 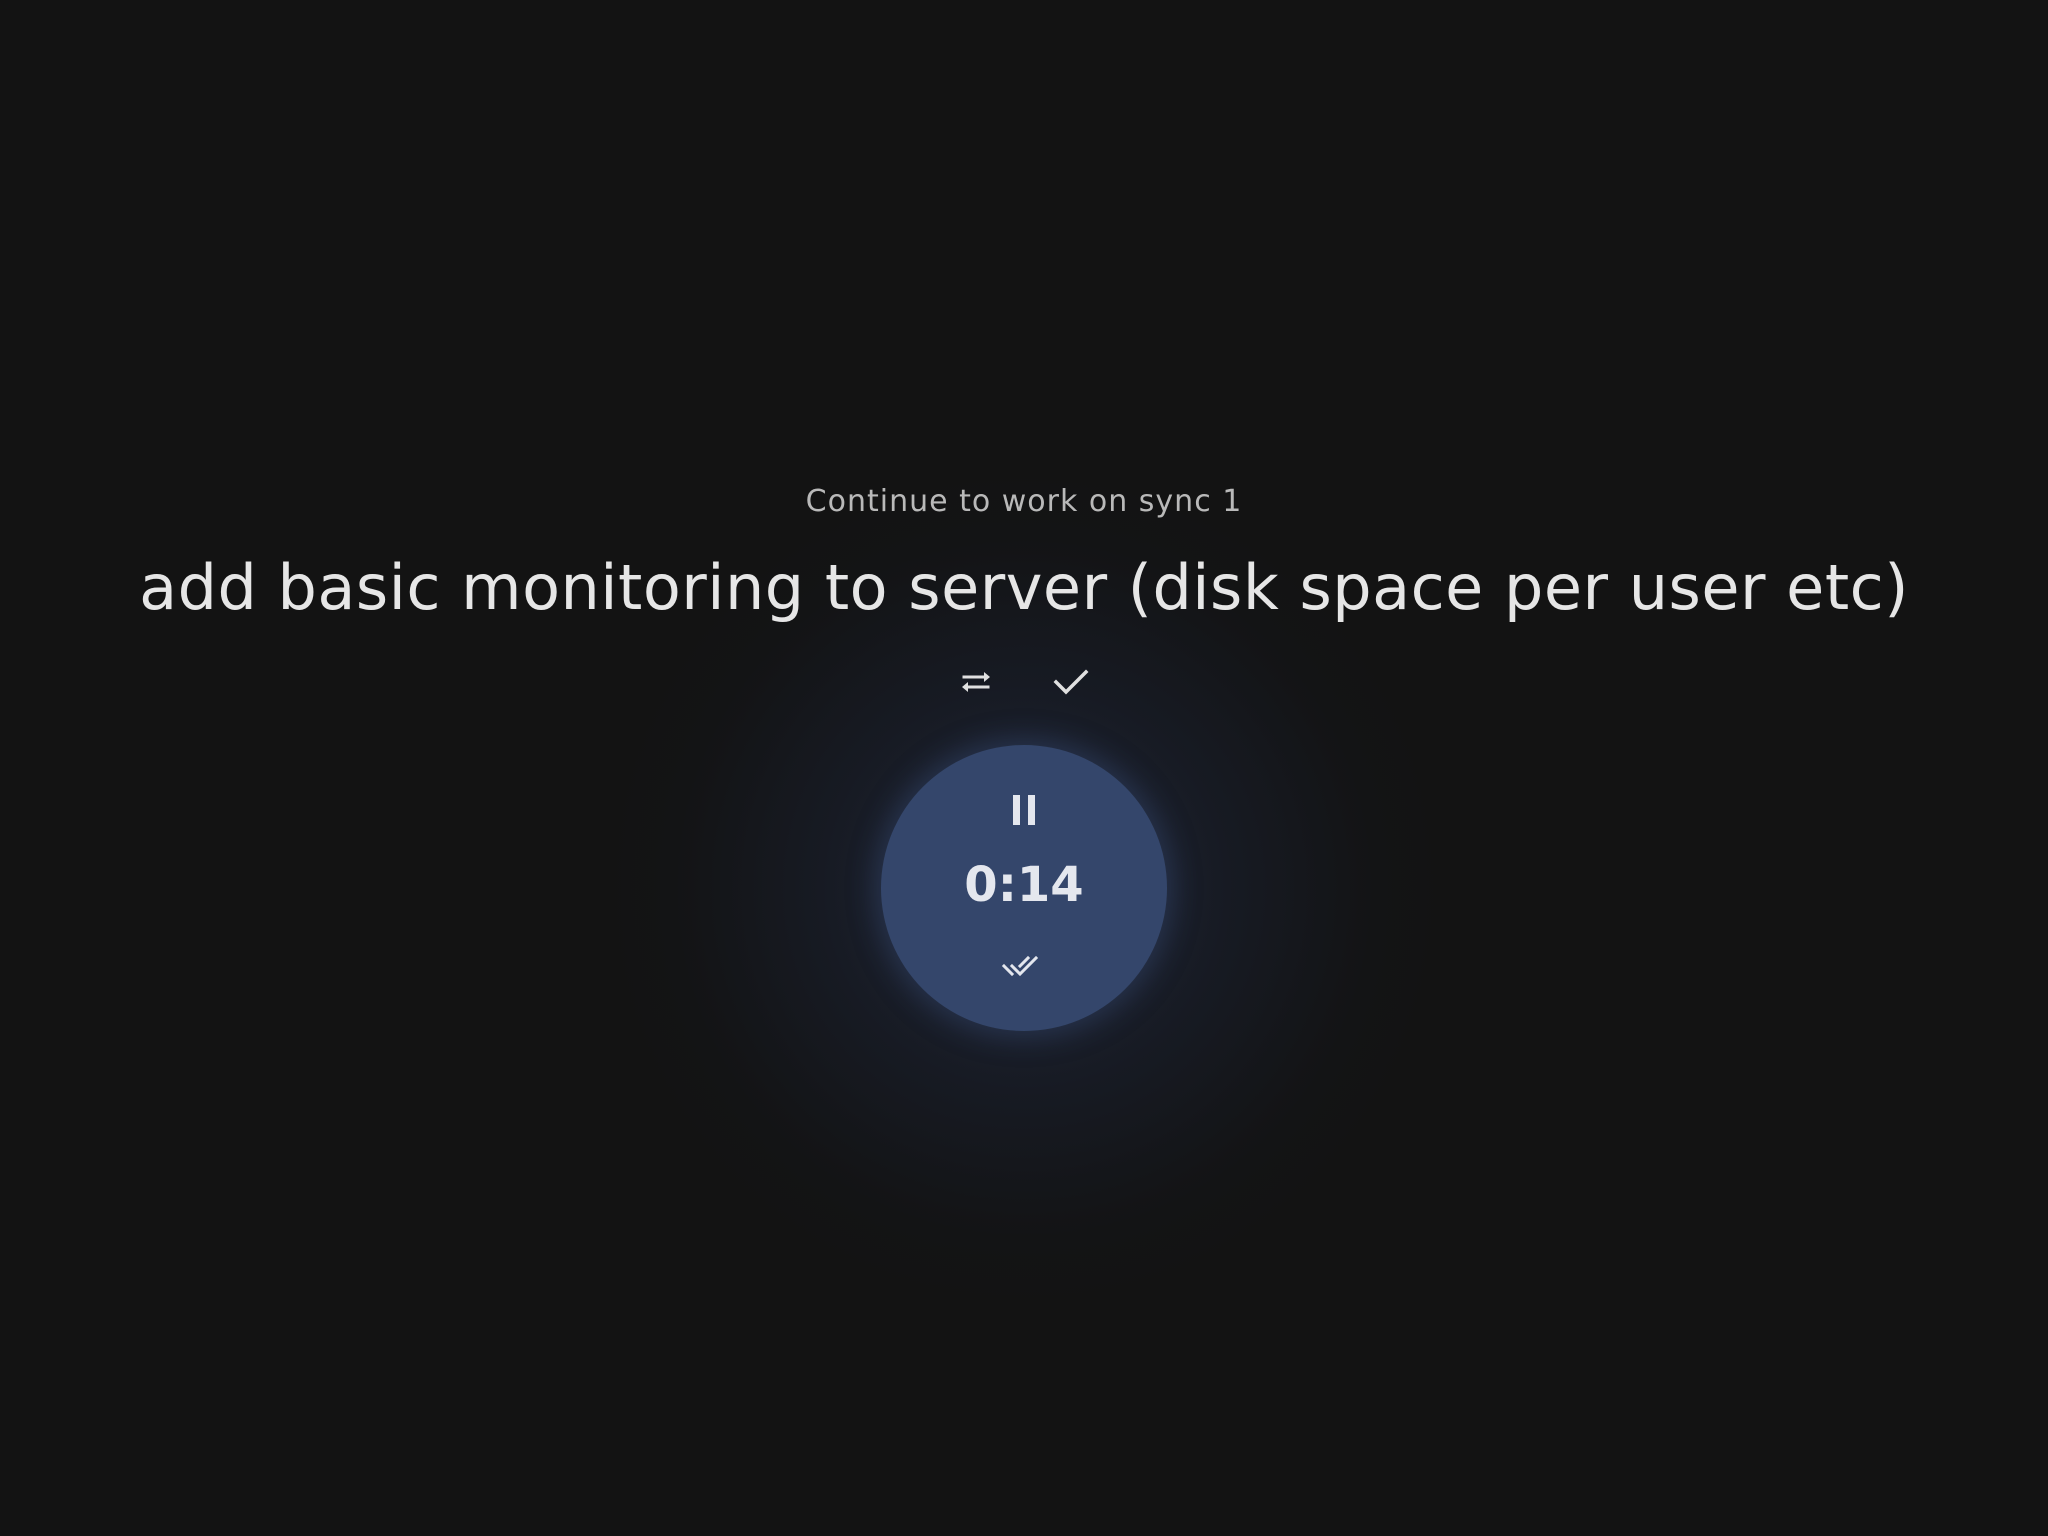 What do you see at coordinates (1024, 501) in the screenshot?
I see `task-context: Continue to work on sync 1` at bounding box center [1024, 501].